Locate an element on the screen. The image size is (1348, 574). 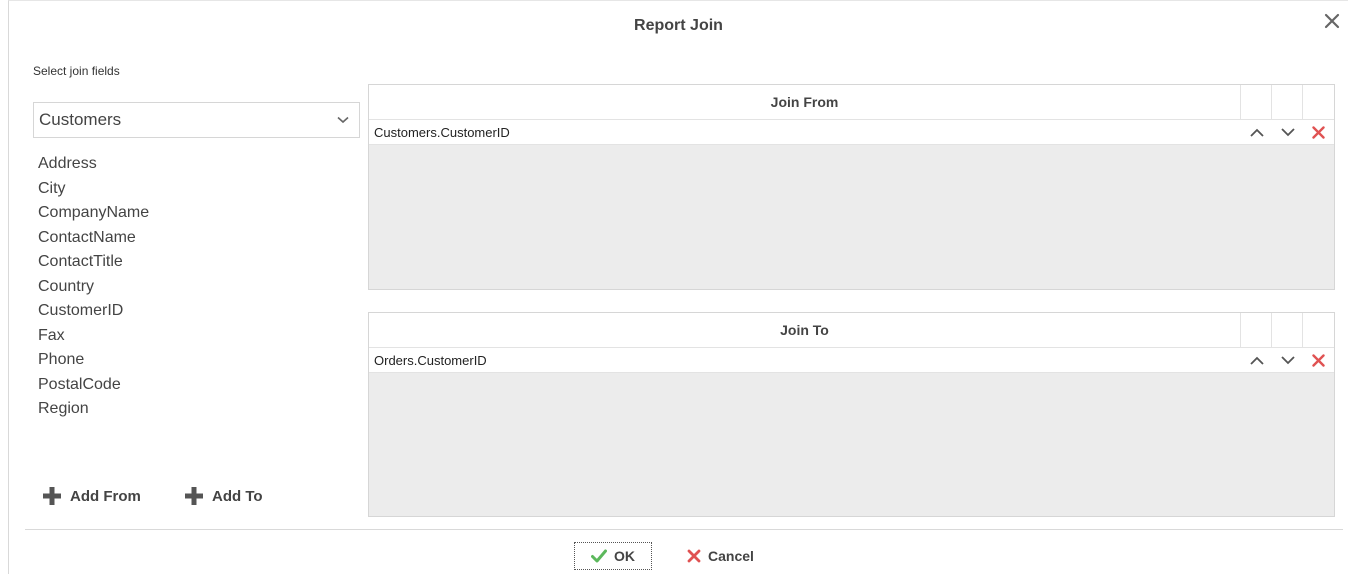
add-to-button: Add To is located at coordinates (224, 496).